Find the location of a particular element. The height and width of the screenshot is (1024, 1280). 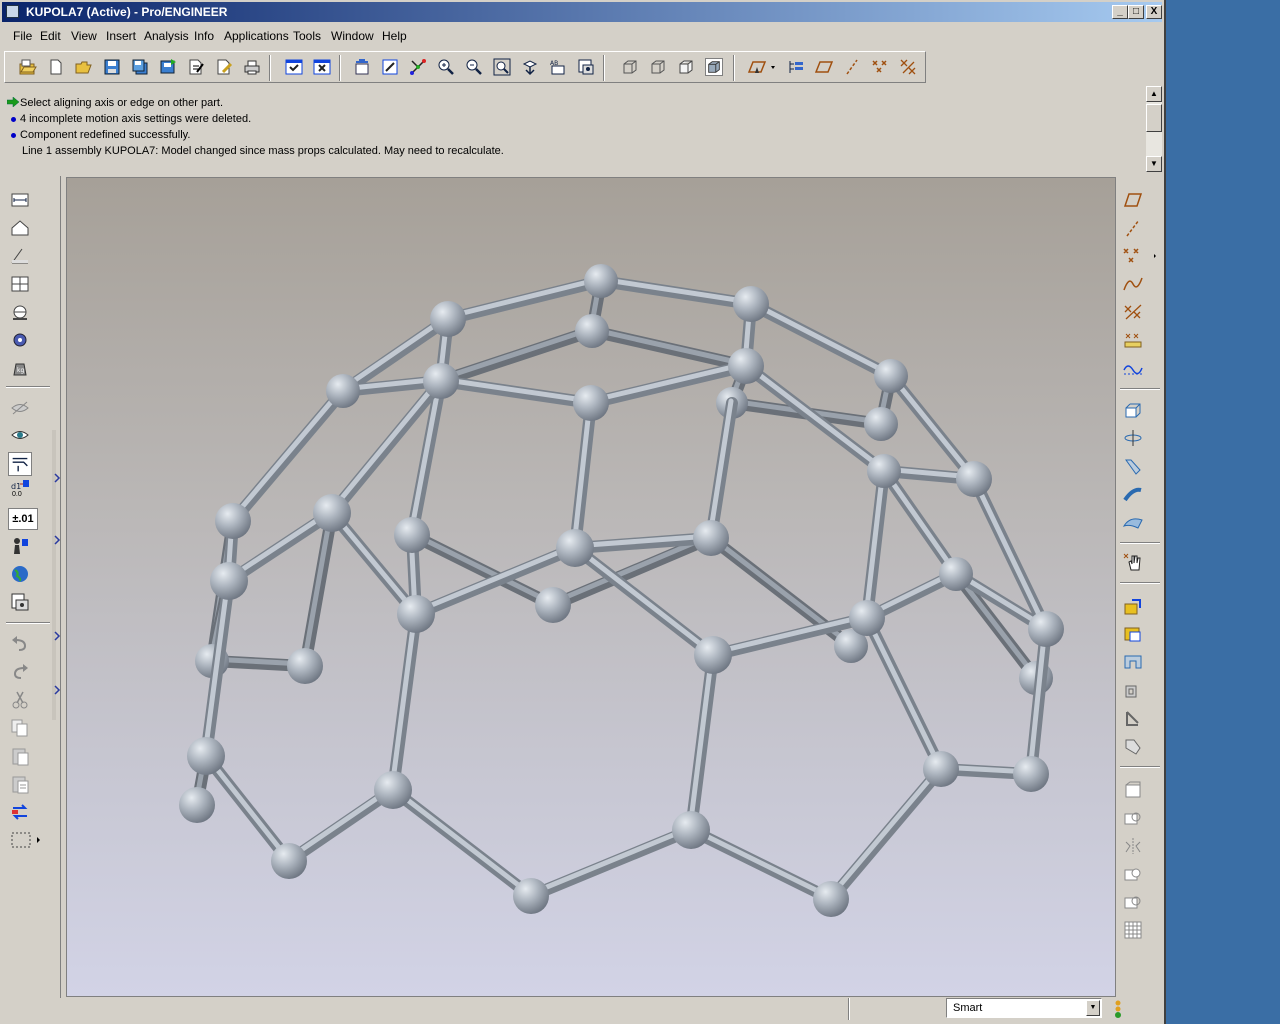

draft-icon is located at coordinates (1133, 746).